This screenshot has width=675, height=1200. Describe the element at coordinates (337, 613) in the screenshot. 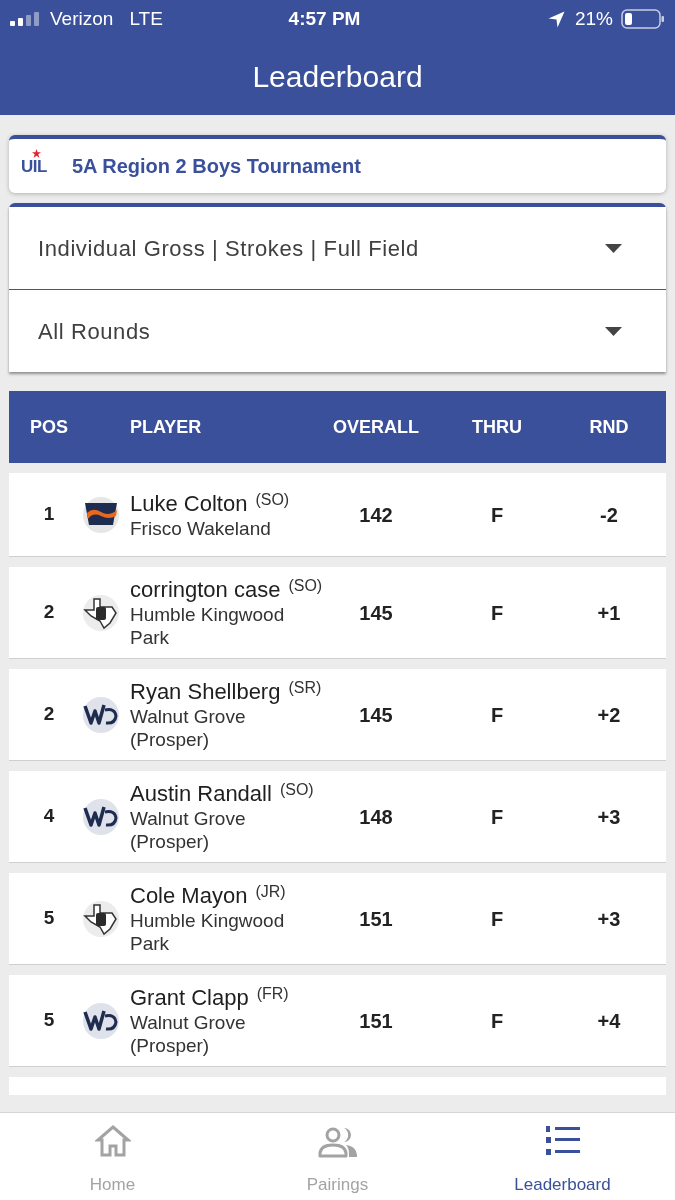

I see `leaderboard-row: 2 corrington case (SO) Humble Kingwood Park 145 F +1` at that location.